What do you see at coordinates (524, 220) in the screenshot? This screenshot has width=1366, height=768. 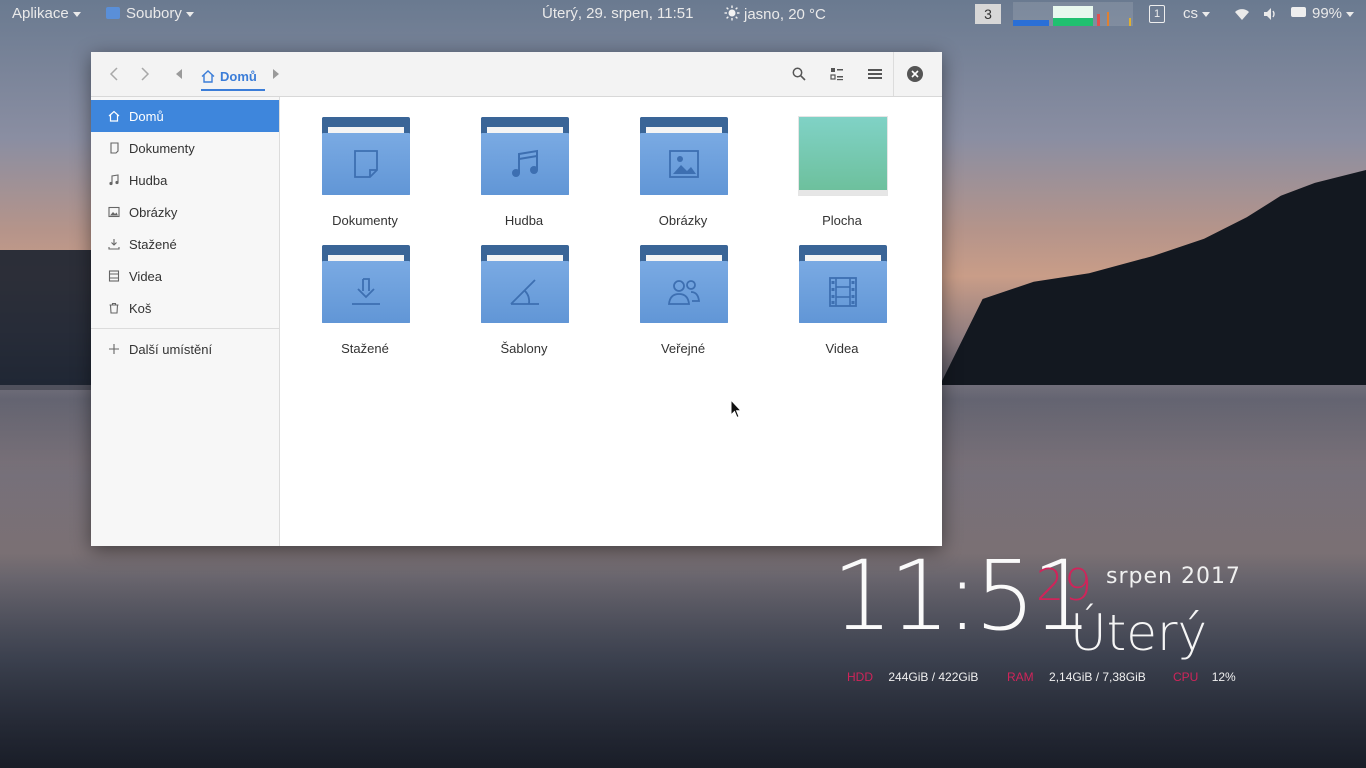 I see `folder-label: Hudba` at bounding box center [524, 220].